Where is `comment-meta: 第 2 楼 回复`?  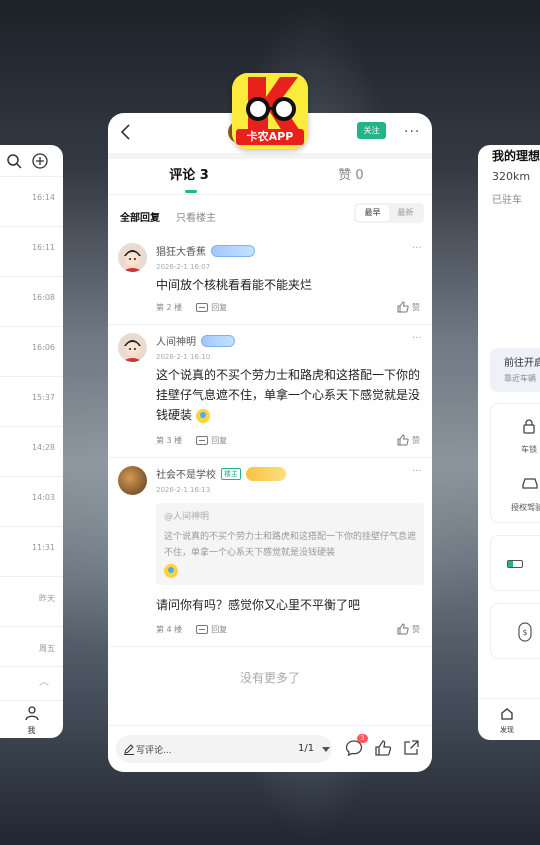 comment-meta: 第 2 楼 回复 is located at coordinates (191, 307).